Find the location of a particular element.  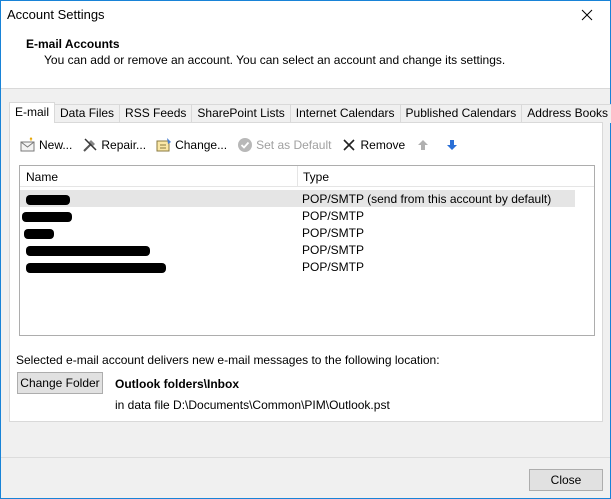

tab-data-files: Data Files is located at coordinates (87, 113).